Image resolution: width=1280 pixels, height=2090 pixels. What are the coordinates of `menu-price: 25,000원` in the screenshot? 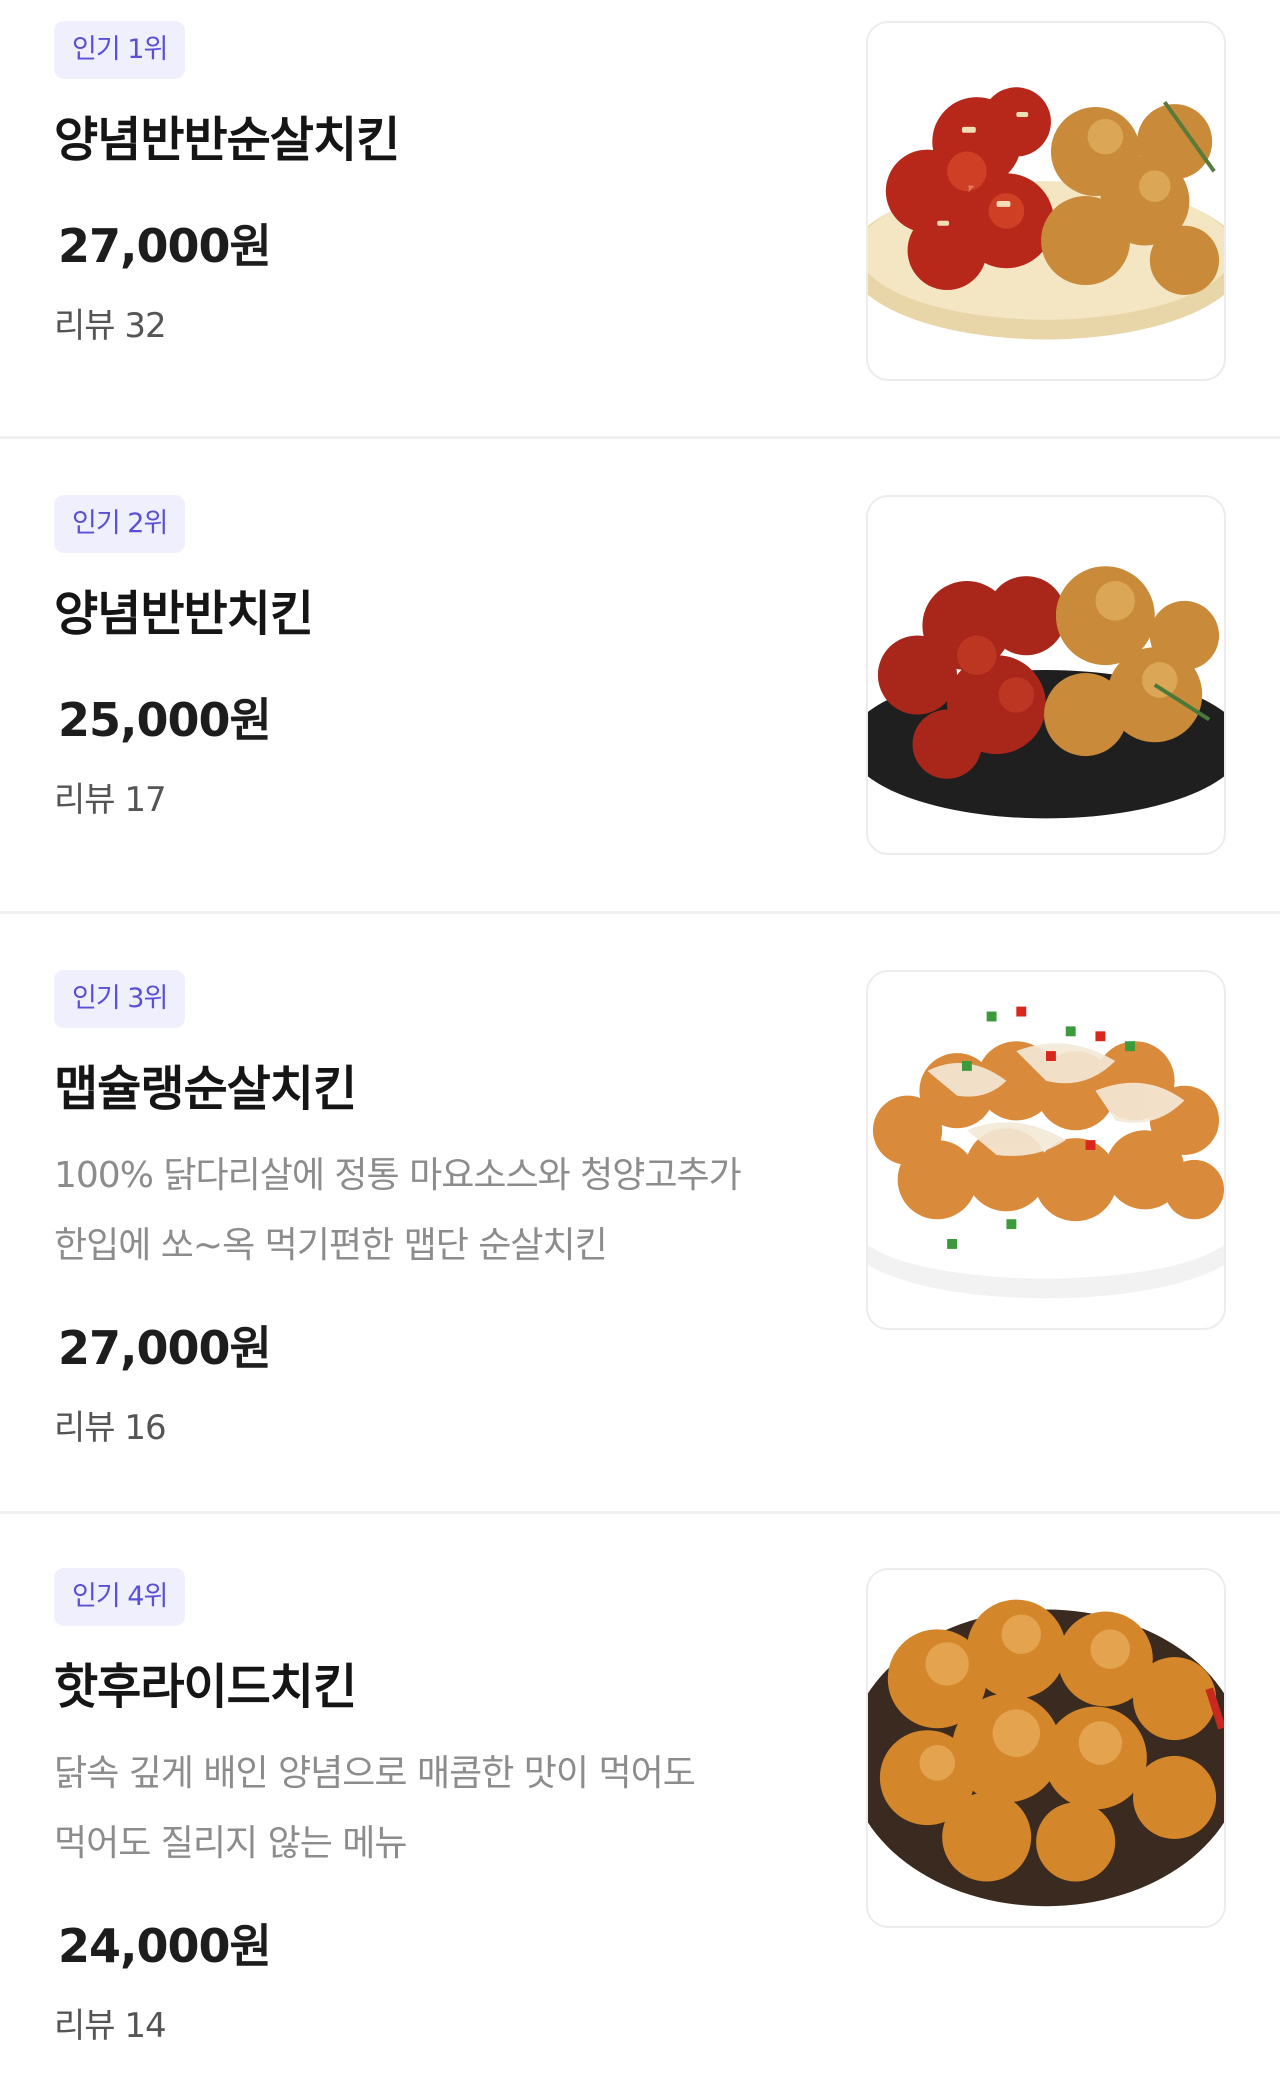 It's located at (165, 720).